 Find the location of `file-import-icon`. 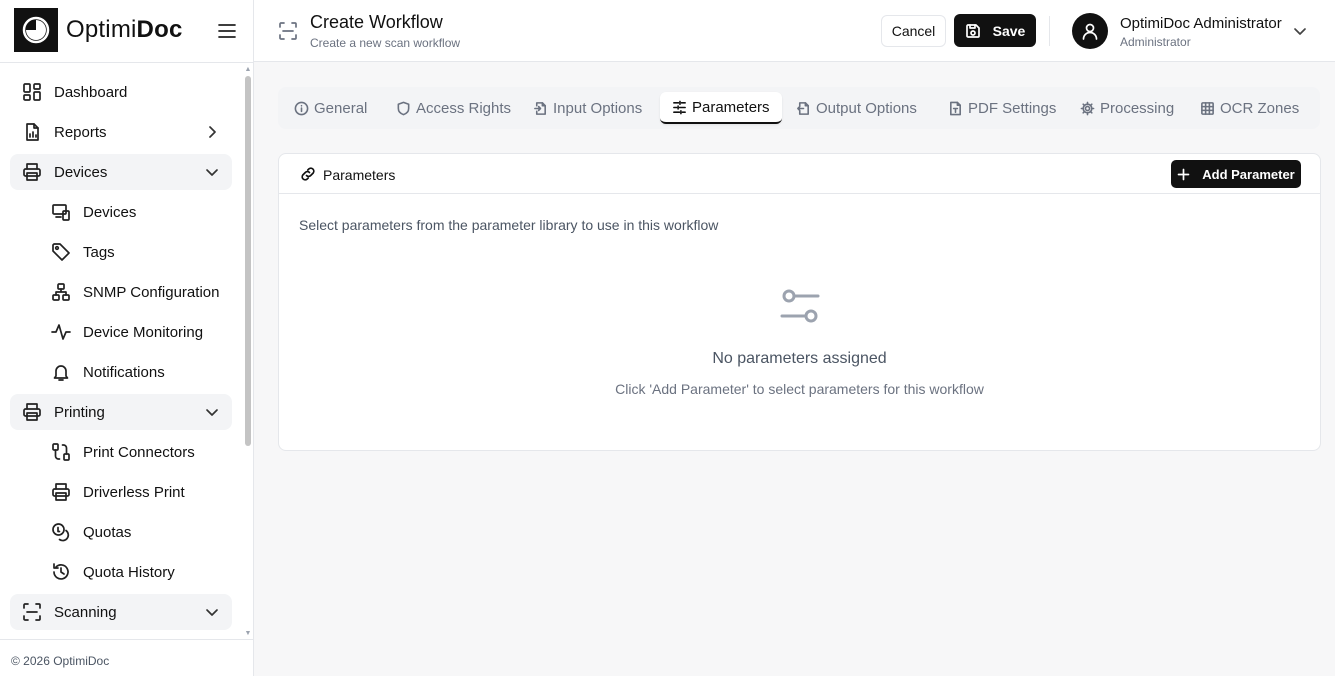

file-import-icon is located at coordinates (540, 108).